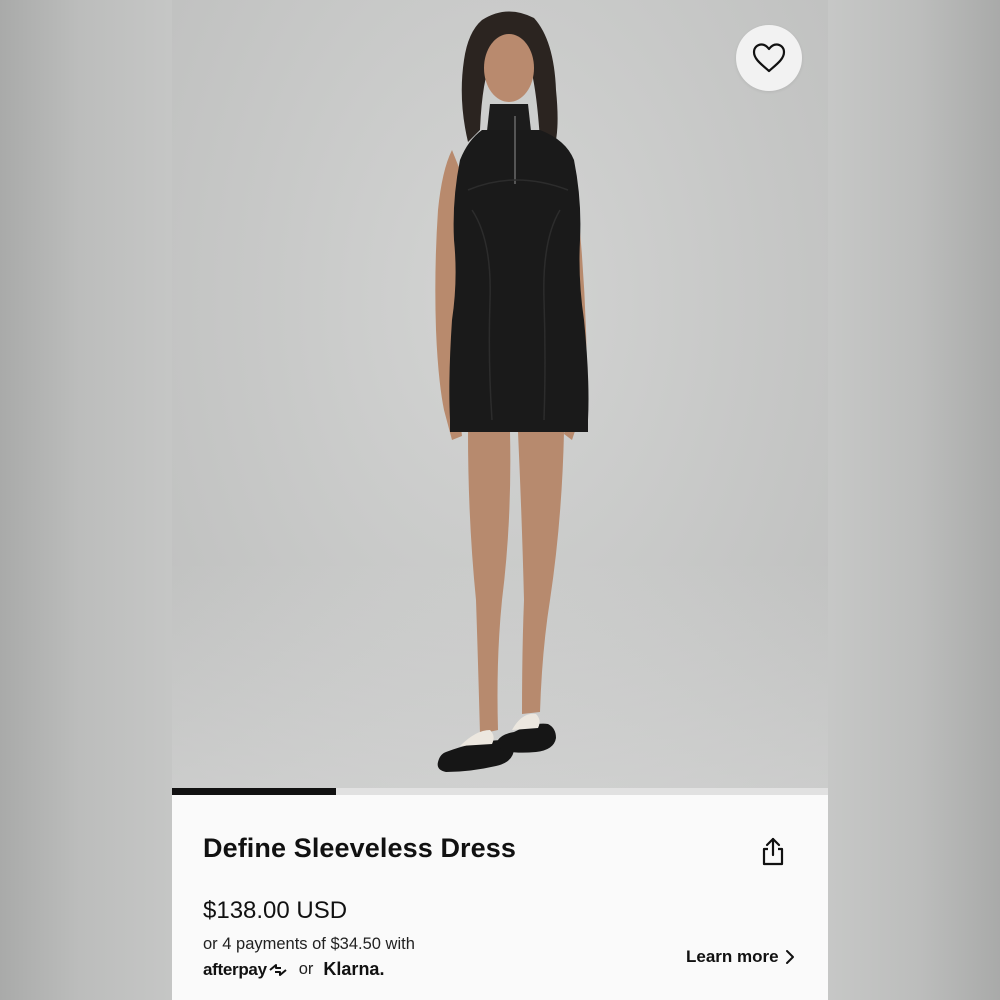 The width and height of the screenshot is (1000, 1000). What do you see at coordinates (309, 944) in the screenshot?
I see `installments-text: or 4 payments of $34.50 with` at bounding box center [309, 944].